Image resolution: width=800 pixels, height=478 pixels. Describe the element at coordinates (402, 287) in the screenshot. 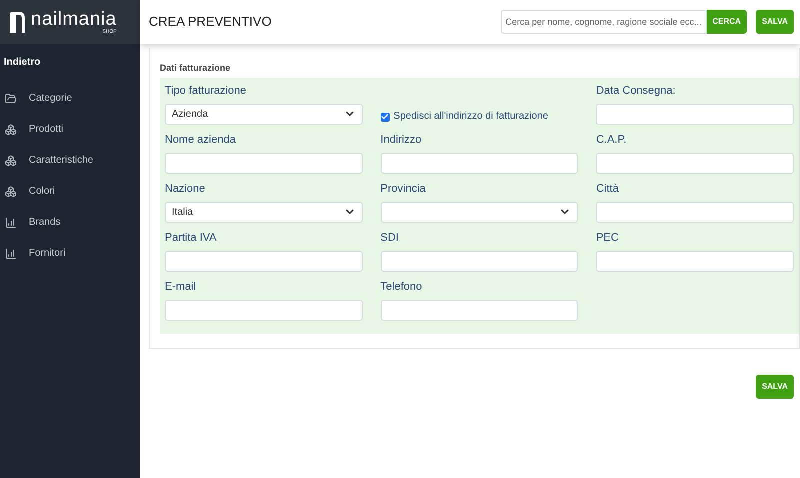

I see `field-label: Telefono` at that location.